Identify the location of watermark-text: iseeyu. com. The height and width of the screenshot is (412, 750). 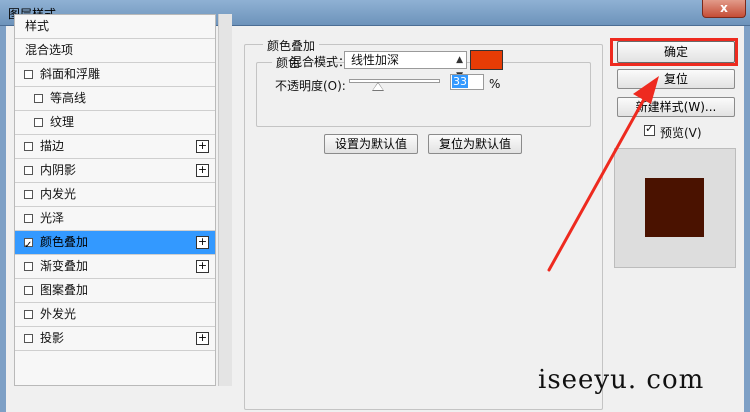
(621, 380).